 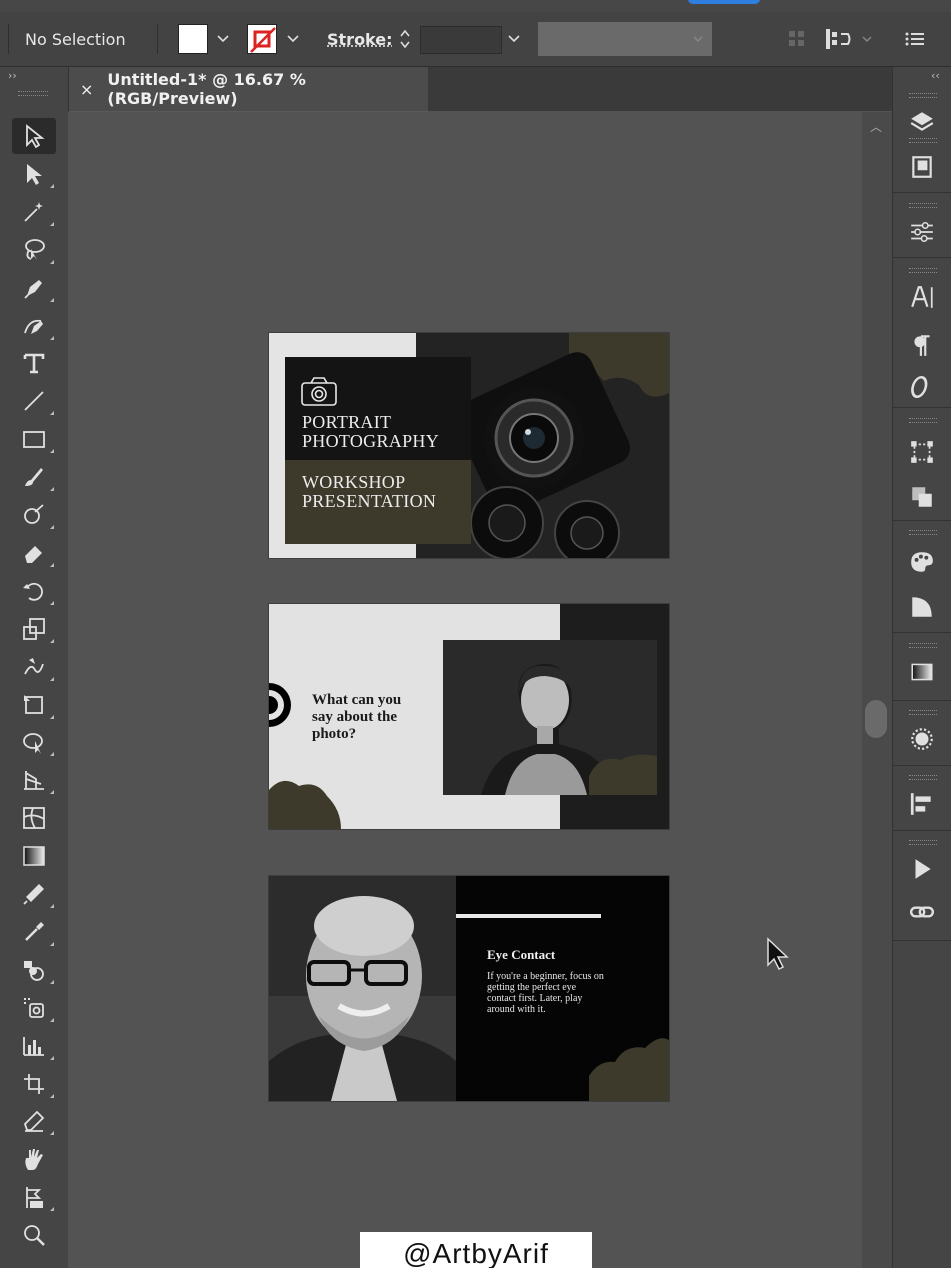 I want to click on stroke-weight-stepper-icon, so click(x=405, y=40).